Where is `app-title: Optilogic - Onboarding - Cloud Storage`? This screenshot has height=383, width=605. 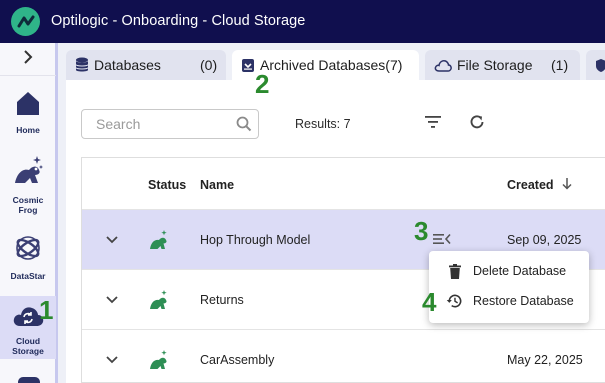
app-title: Optilogic - Onboarding - Cloud Storage is located at coordinates (178, 21).